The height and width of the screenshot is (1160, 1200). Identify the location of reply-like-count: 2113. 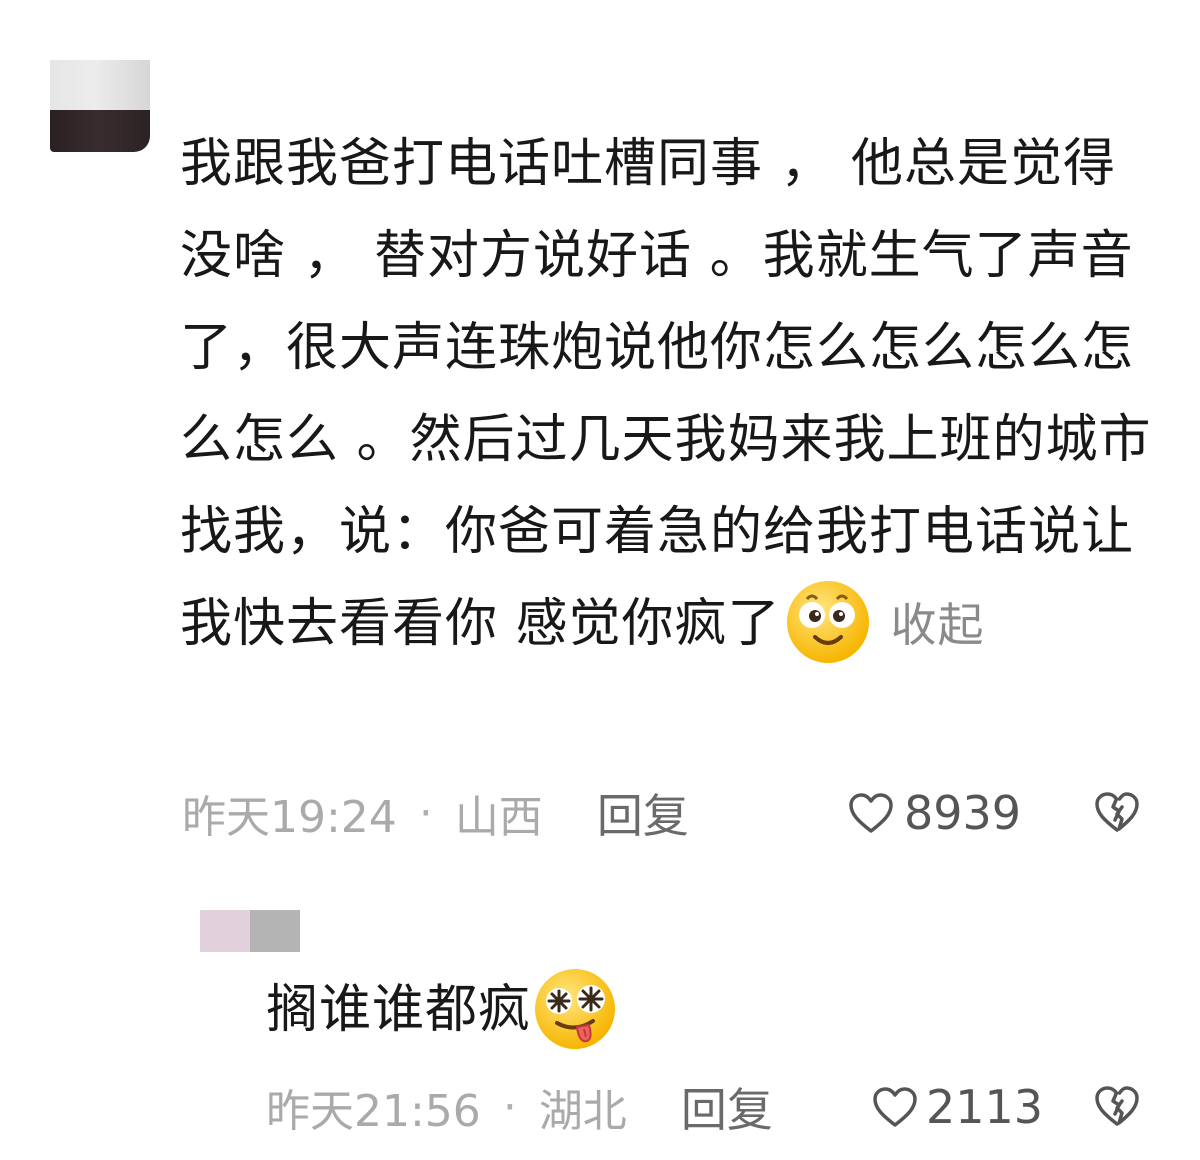
(985, 1107).